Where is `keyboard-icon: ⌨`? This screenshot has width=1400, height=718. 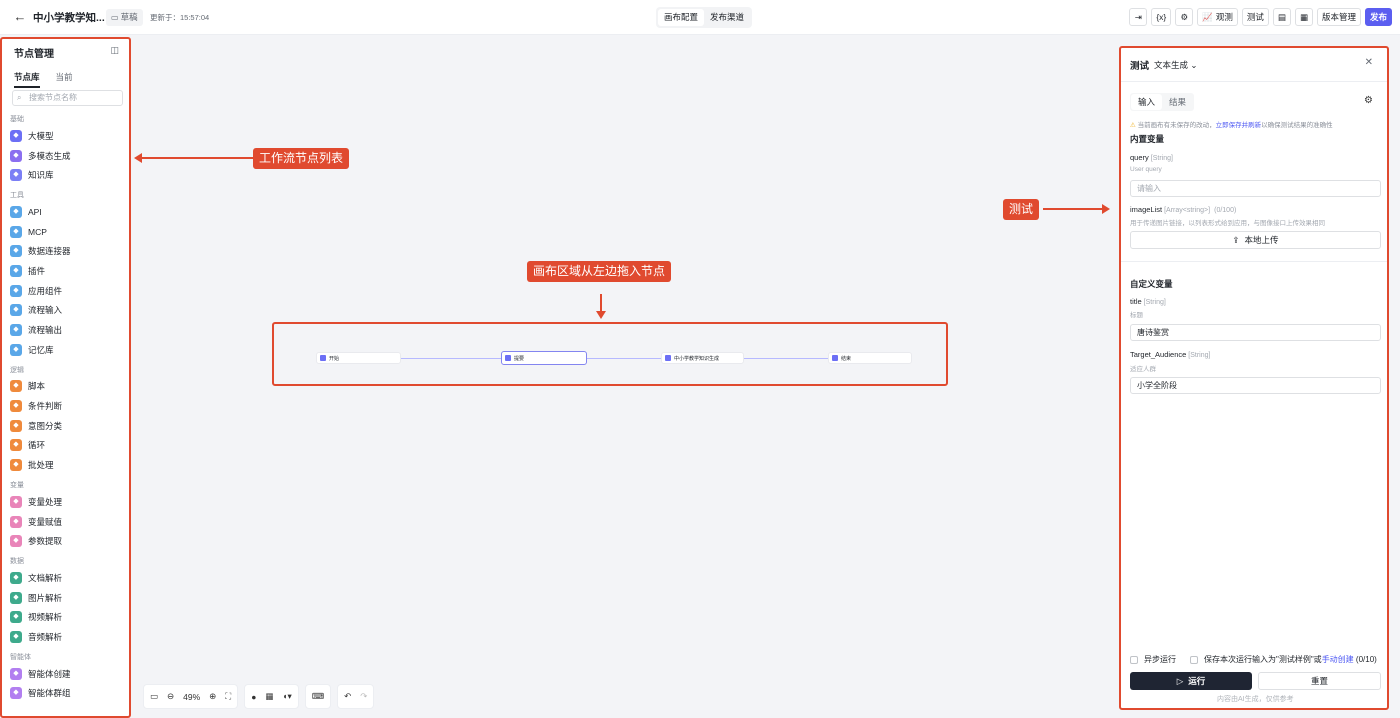 keyboard-icon: ⌨ is located at coordinates (318, 696).